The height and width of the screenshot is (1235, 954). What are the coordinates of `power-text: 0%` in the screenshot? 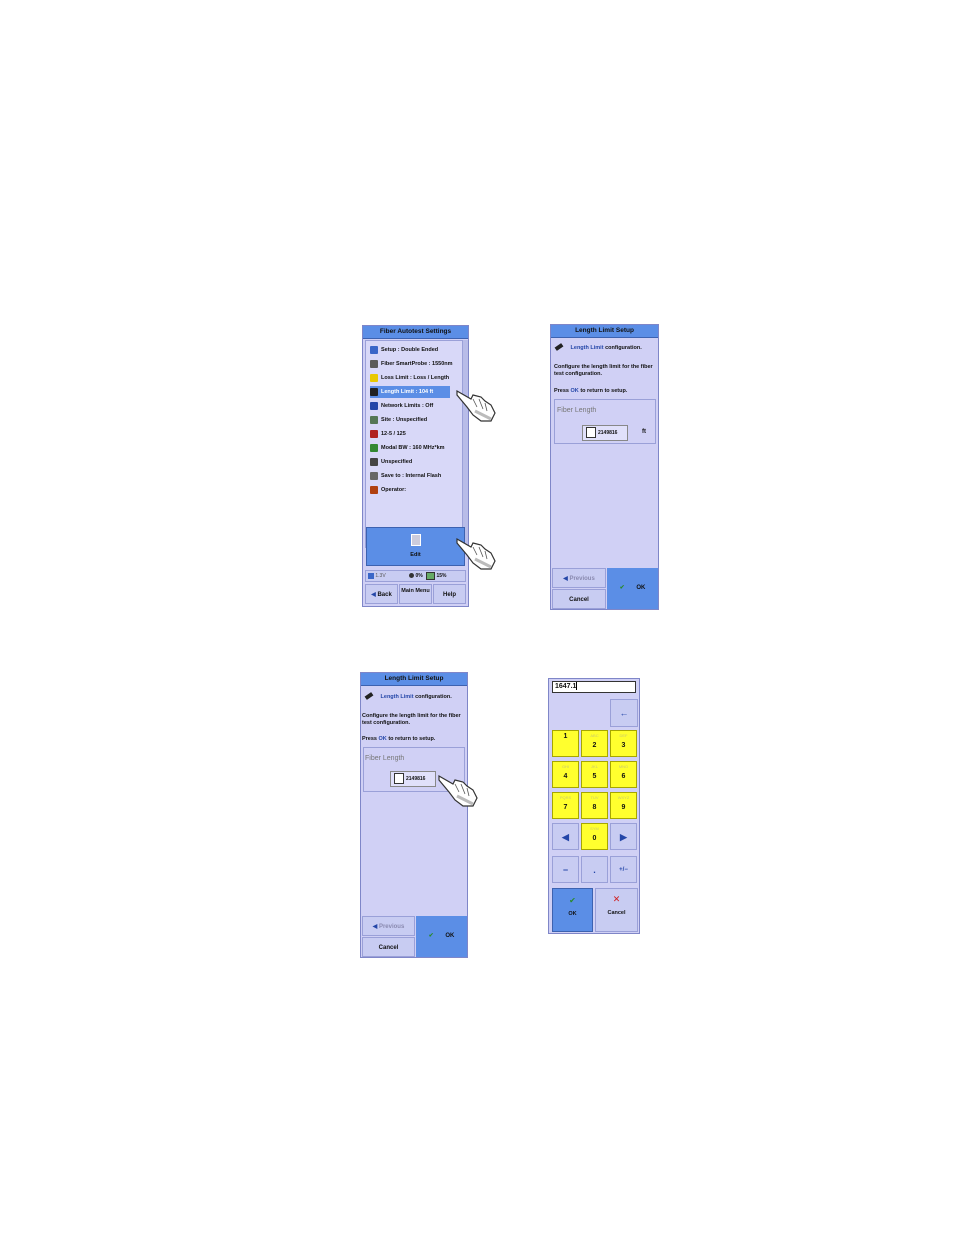 It's located at (419, 576).